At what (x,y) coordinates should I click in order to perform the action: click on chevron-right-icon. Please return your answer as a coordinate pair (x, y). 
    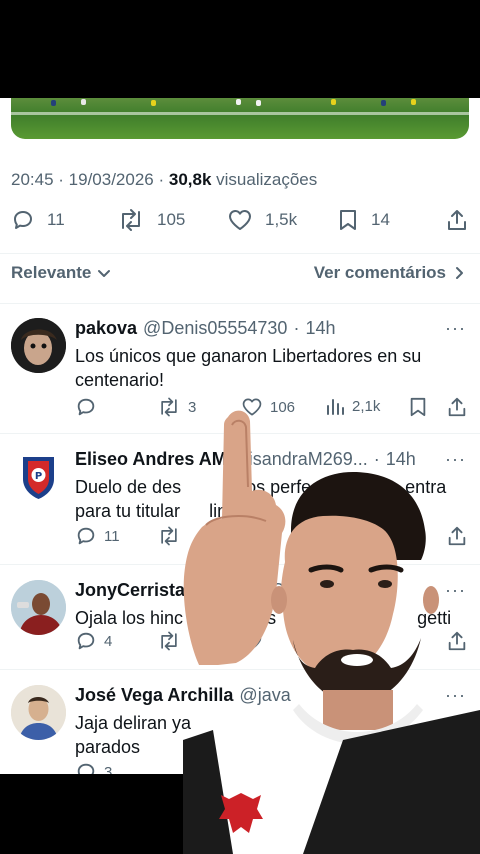
    Looking at the image, I should click on (459, 273).